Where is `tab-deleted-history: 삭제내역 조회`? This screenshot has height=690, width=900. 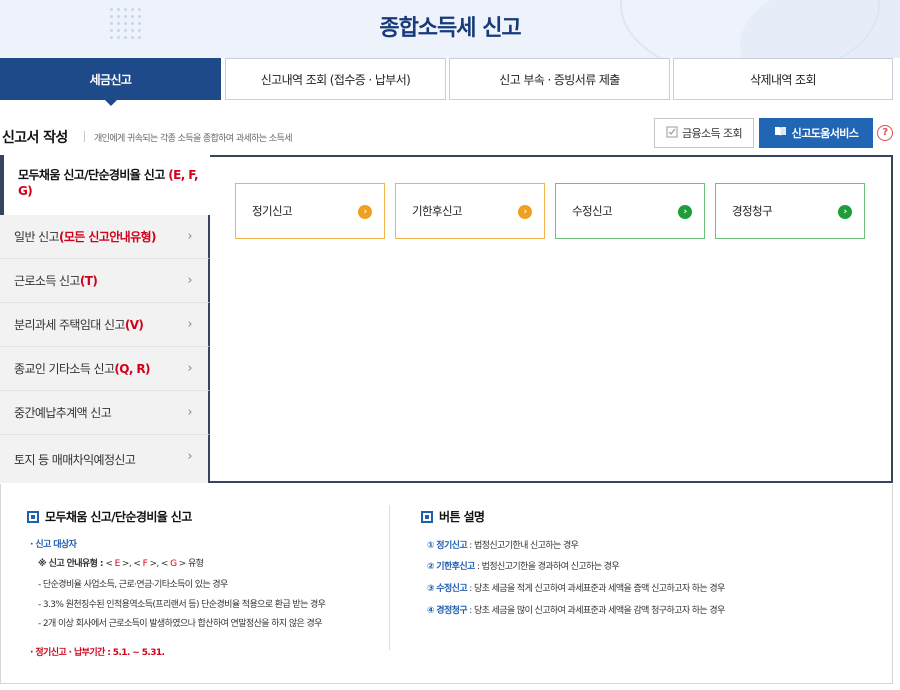
tab-deleted-history: 삭제내역 조회 is located at coordinates (783, 79).